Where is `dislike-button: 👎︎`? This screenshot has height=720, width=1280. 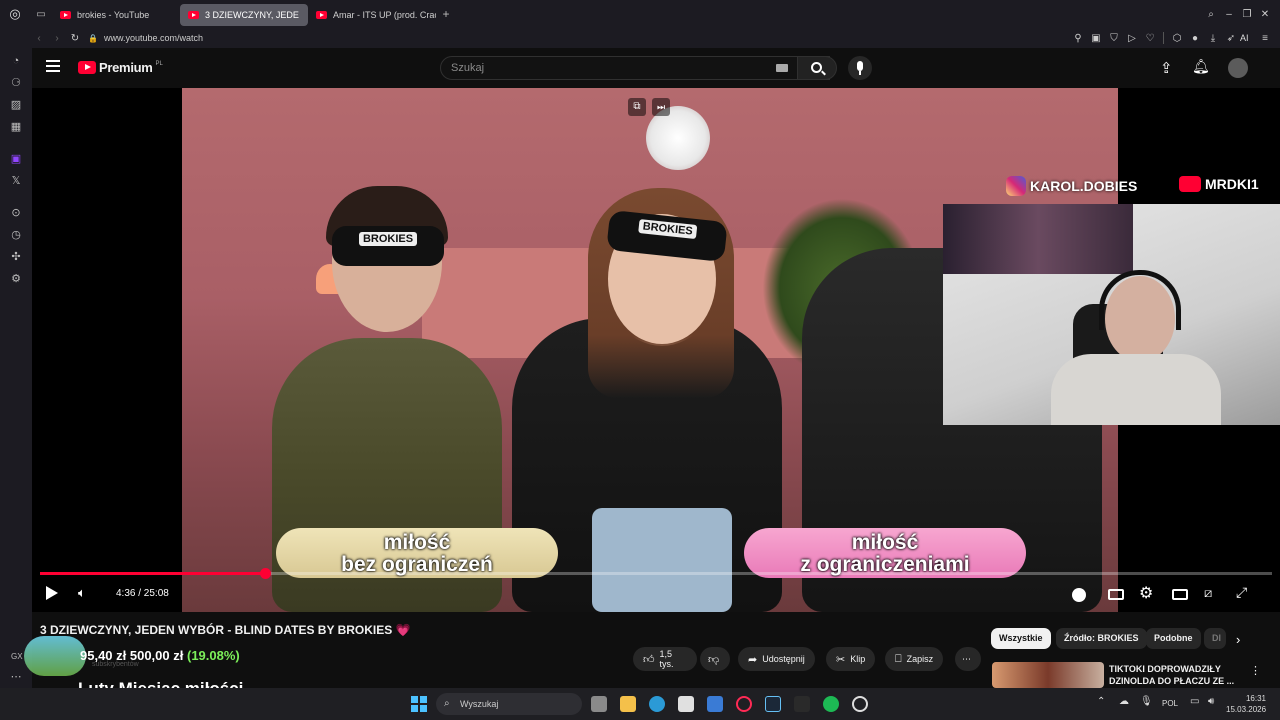 dislike-button: 👎︎ is located at coordinates (715, 659).